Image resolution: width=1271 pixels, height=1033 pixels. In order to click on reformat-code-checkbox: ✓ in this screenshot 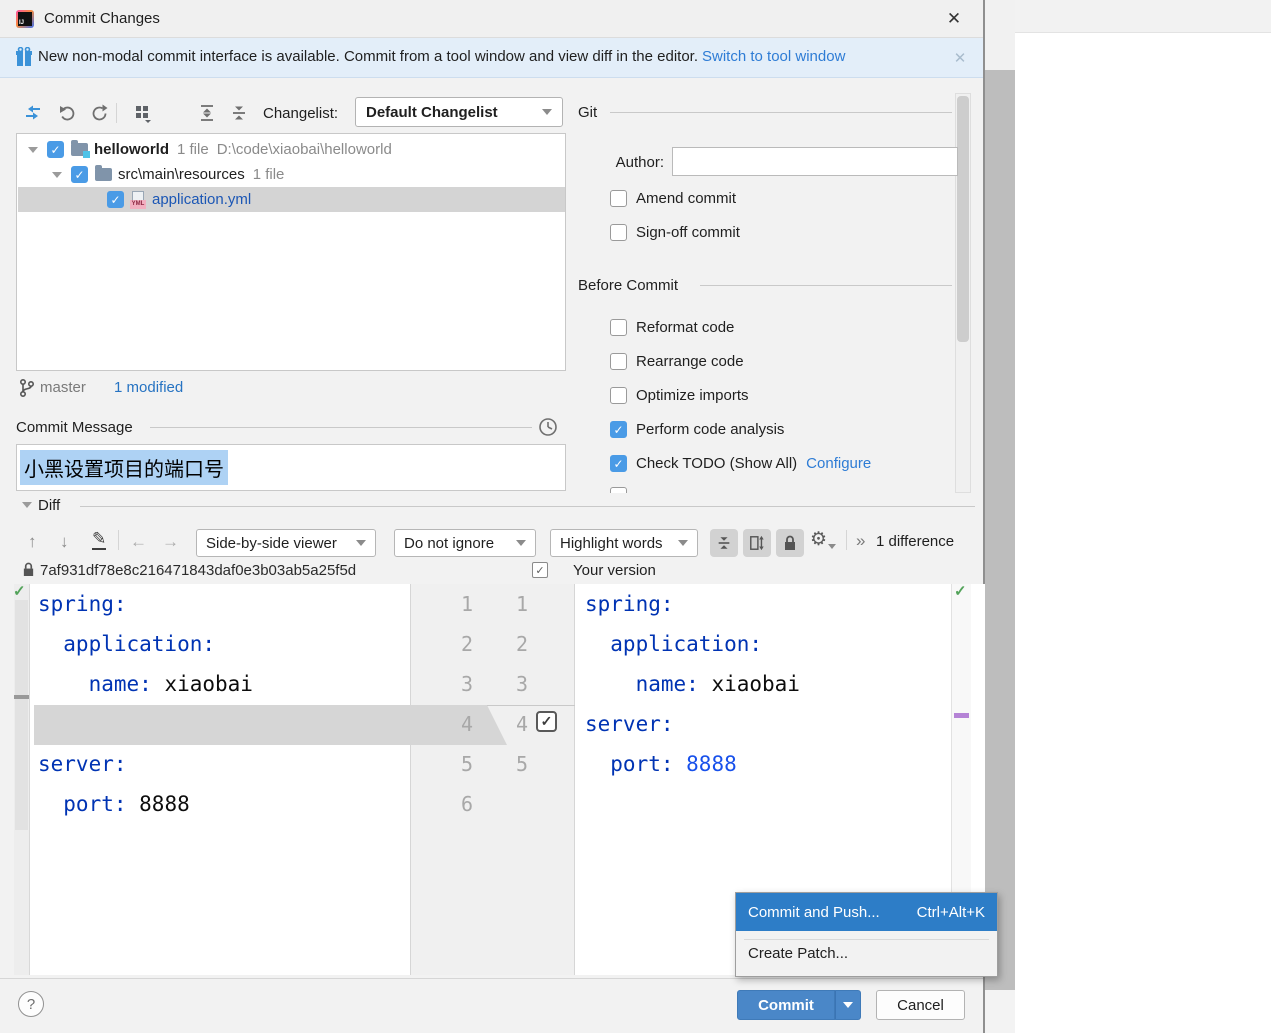, I will do `click(618, 327)`.